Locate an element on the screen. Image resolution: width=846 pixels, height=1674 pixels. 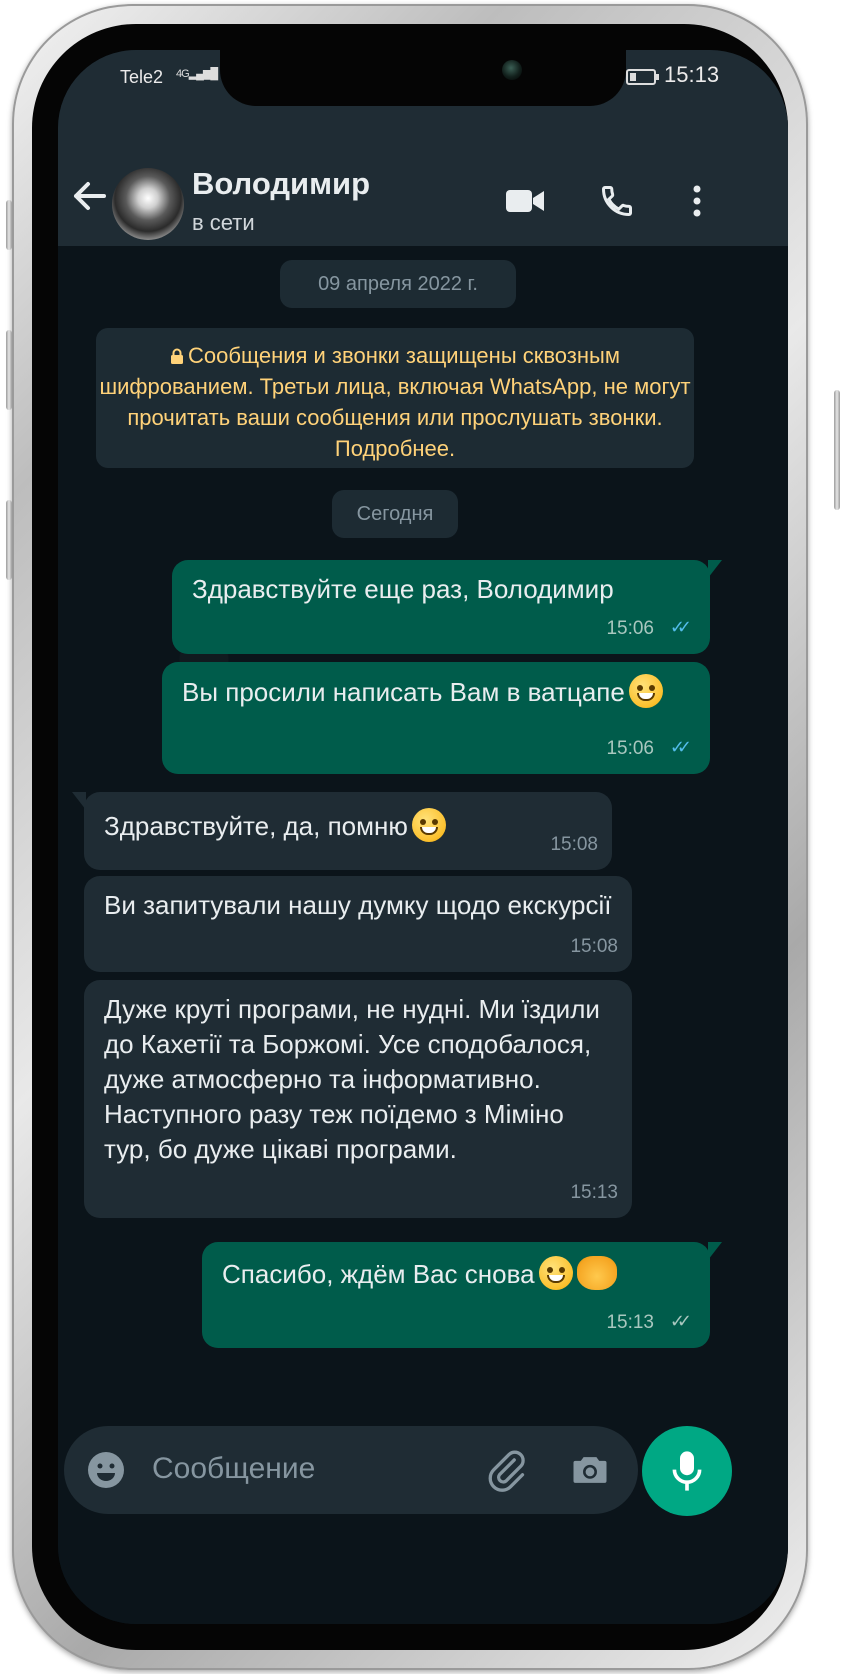
more-vert-icon is located at coordinates (697, 201).